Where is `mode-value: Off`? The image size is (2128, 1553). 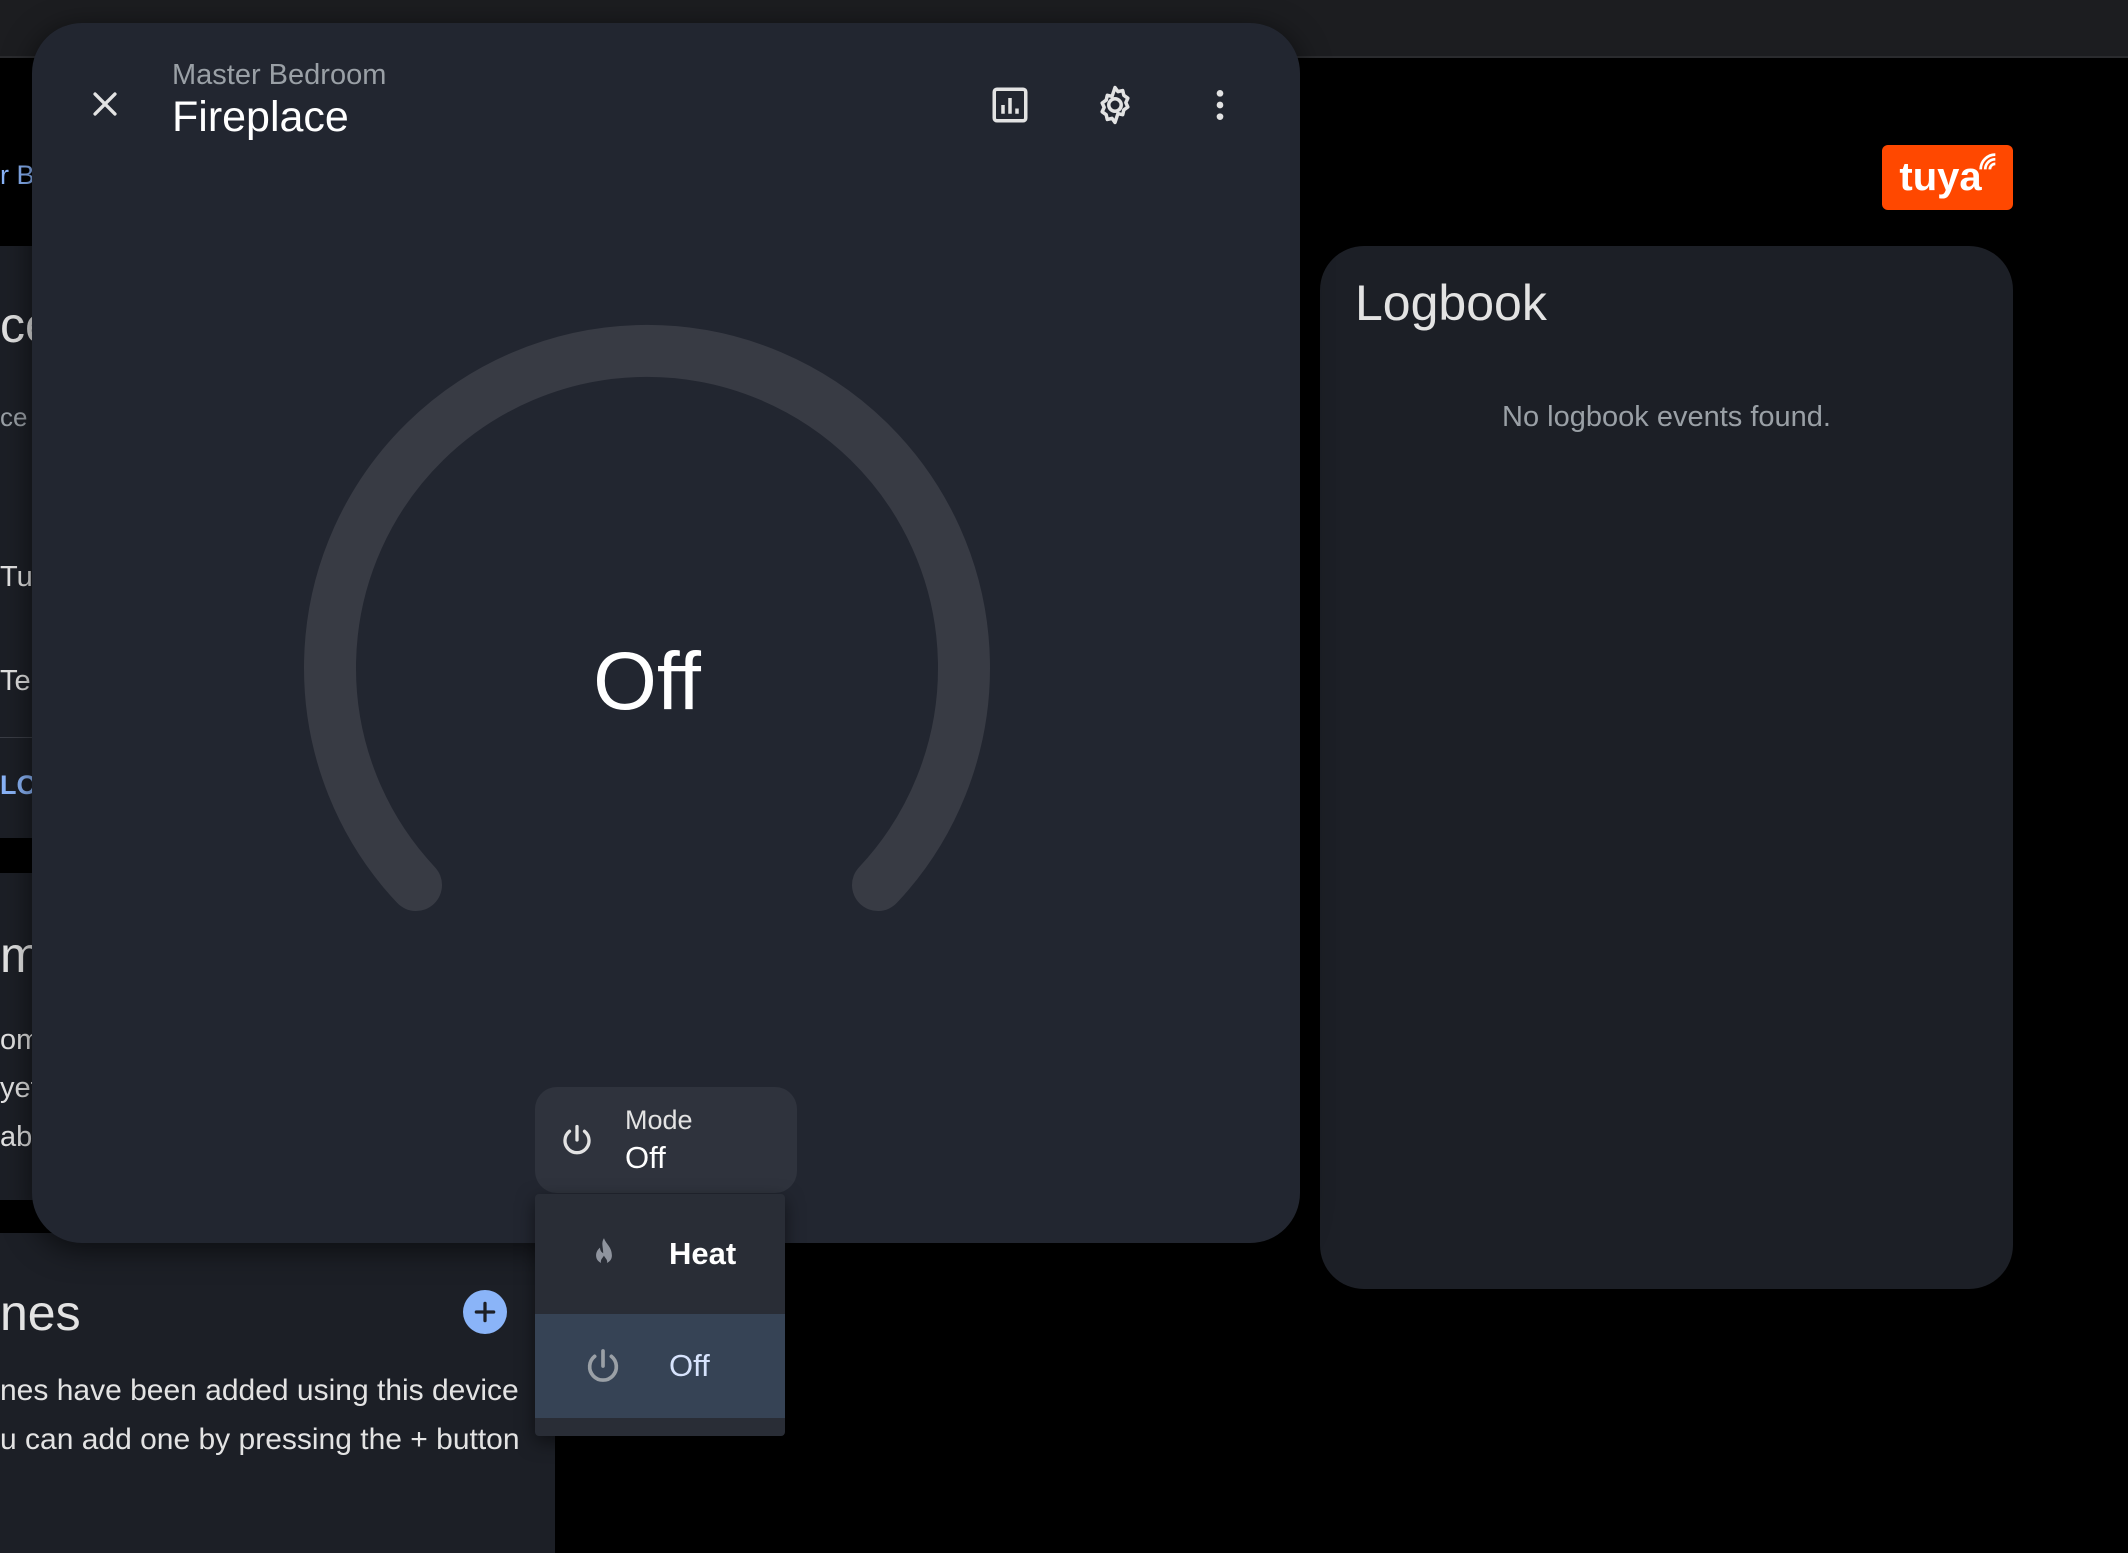 mode-value: Off is located at coordinates (645, 1157).